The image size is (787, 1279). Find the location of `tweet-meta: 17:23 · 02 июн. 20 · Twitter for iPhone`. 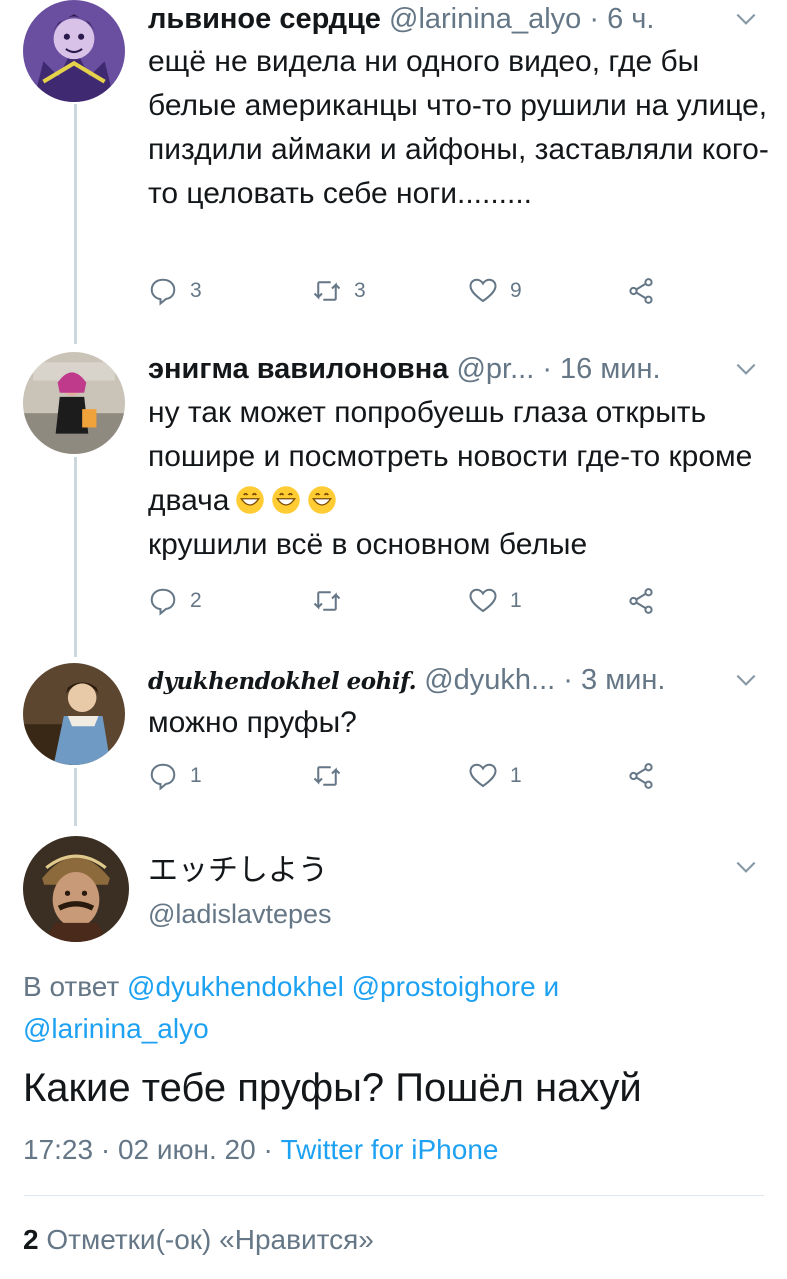

tweet-meta: 17:23 · 02 июн. 20 · Twitter for iPhone is located at coordinates (260, 1150).